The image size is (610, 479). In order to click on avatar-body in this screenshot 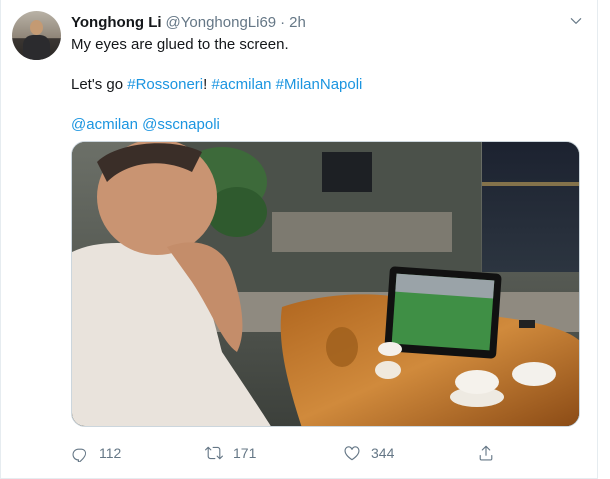, I will do `click(36, 47)`.